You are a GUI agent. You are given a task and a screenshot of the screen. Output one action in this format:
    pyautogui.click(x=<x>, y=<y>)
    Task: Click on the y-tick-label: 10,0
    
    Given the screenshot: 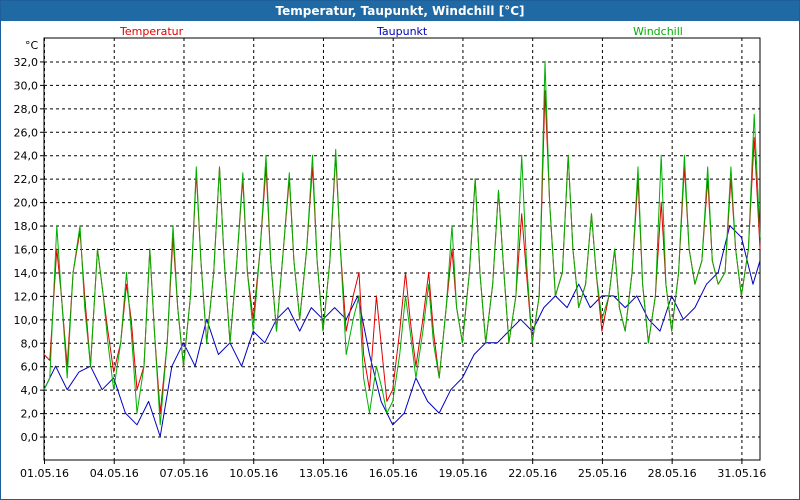 What is the action you would take?
    pyautogui.click(x=26, y=320)
    